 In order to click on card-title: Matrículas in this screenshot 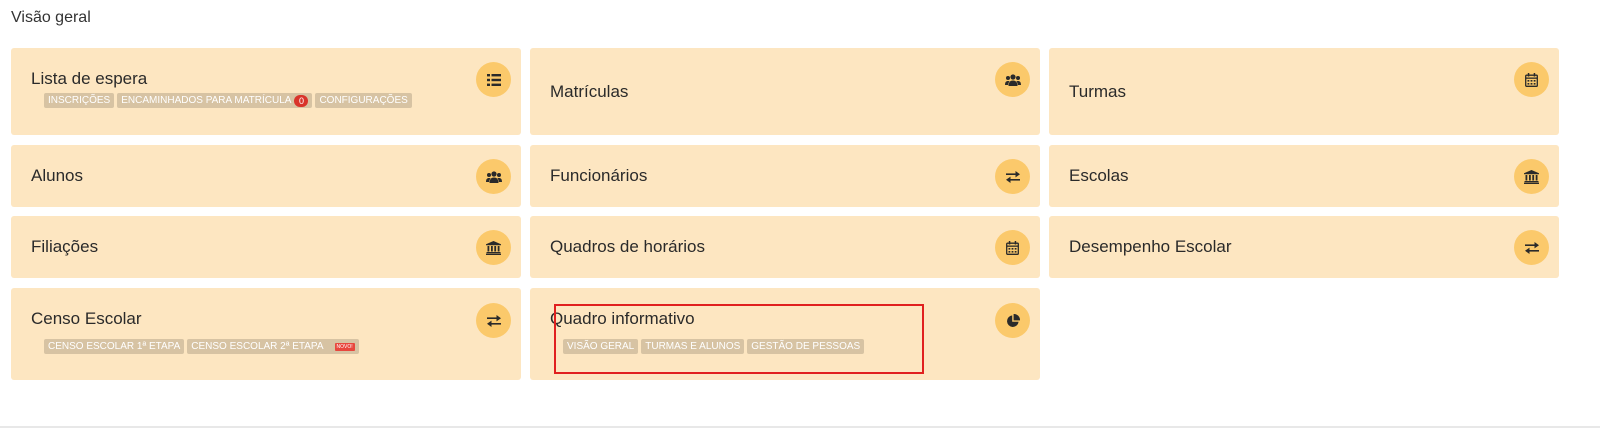, I will do `click(589, 91)`.